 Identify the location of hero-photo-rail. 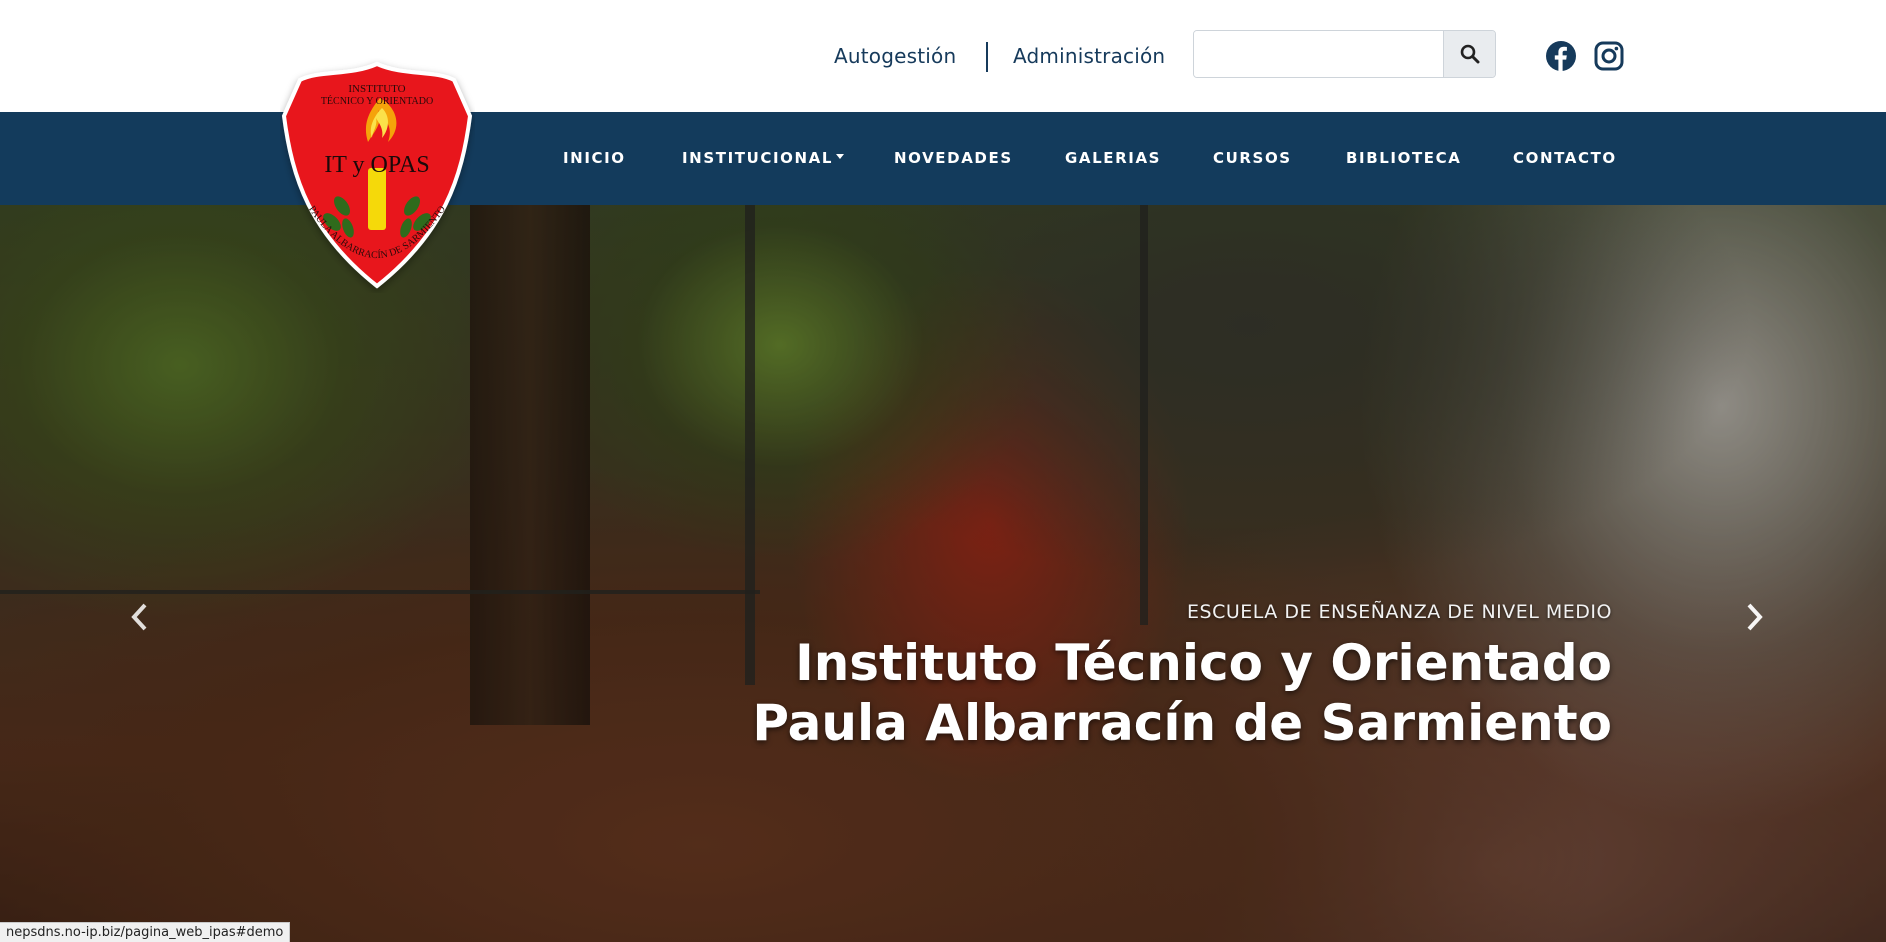
(380, 592).